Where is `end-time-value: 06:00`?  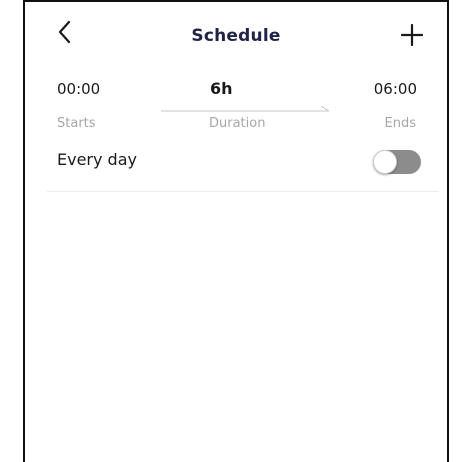
end-time-value: 06:00 is located at coordinates (395, 89).